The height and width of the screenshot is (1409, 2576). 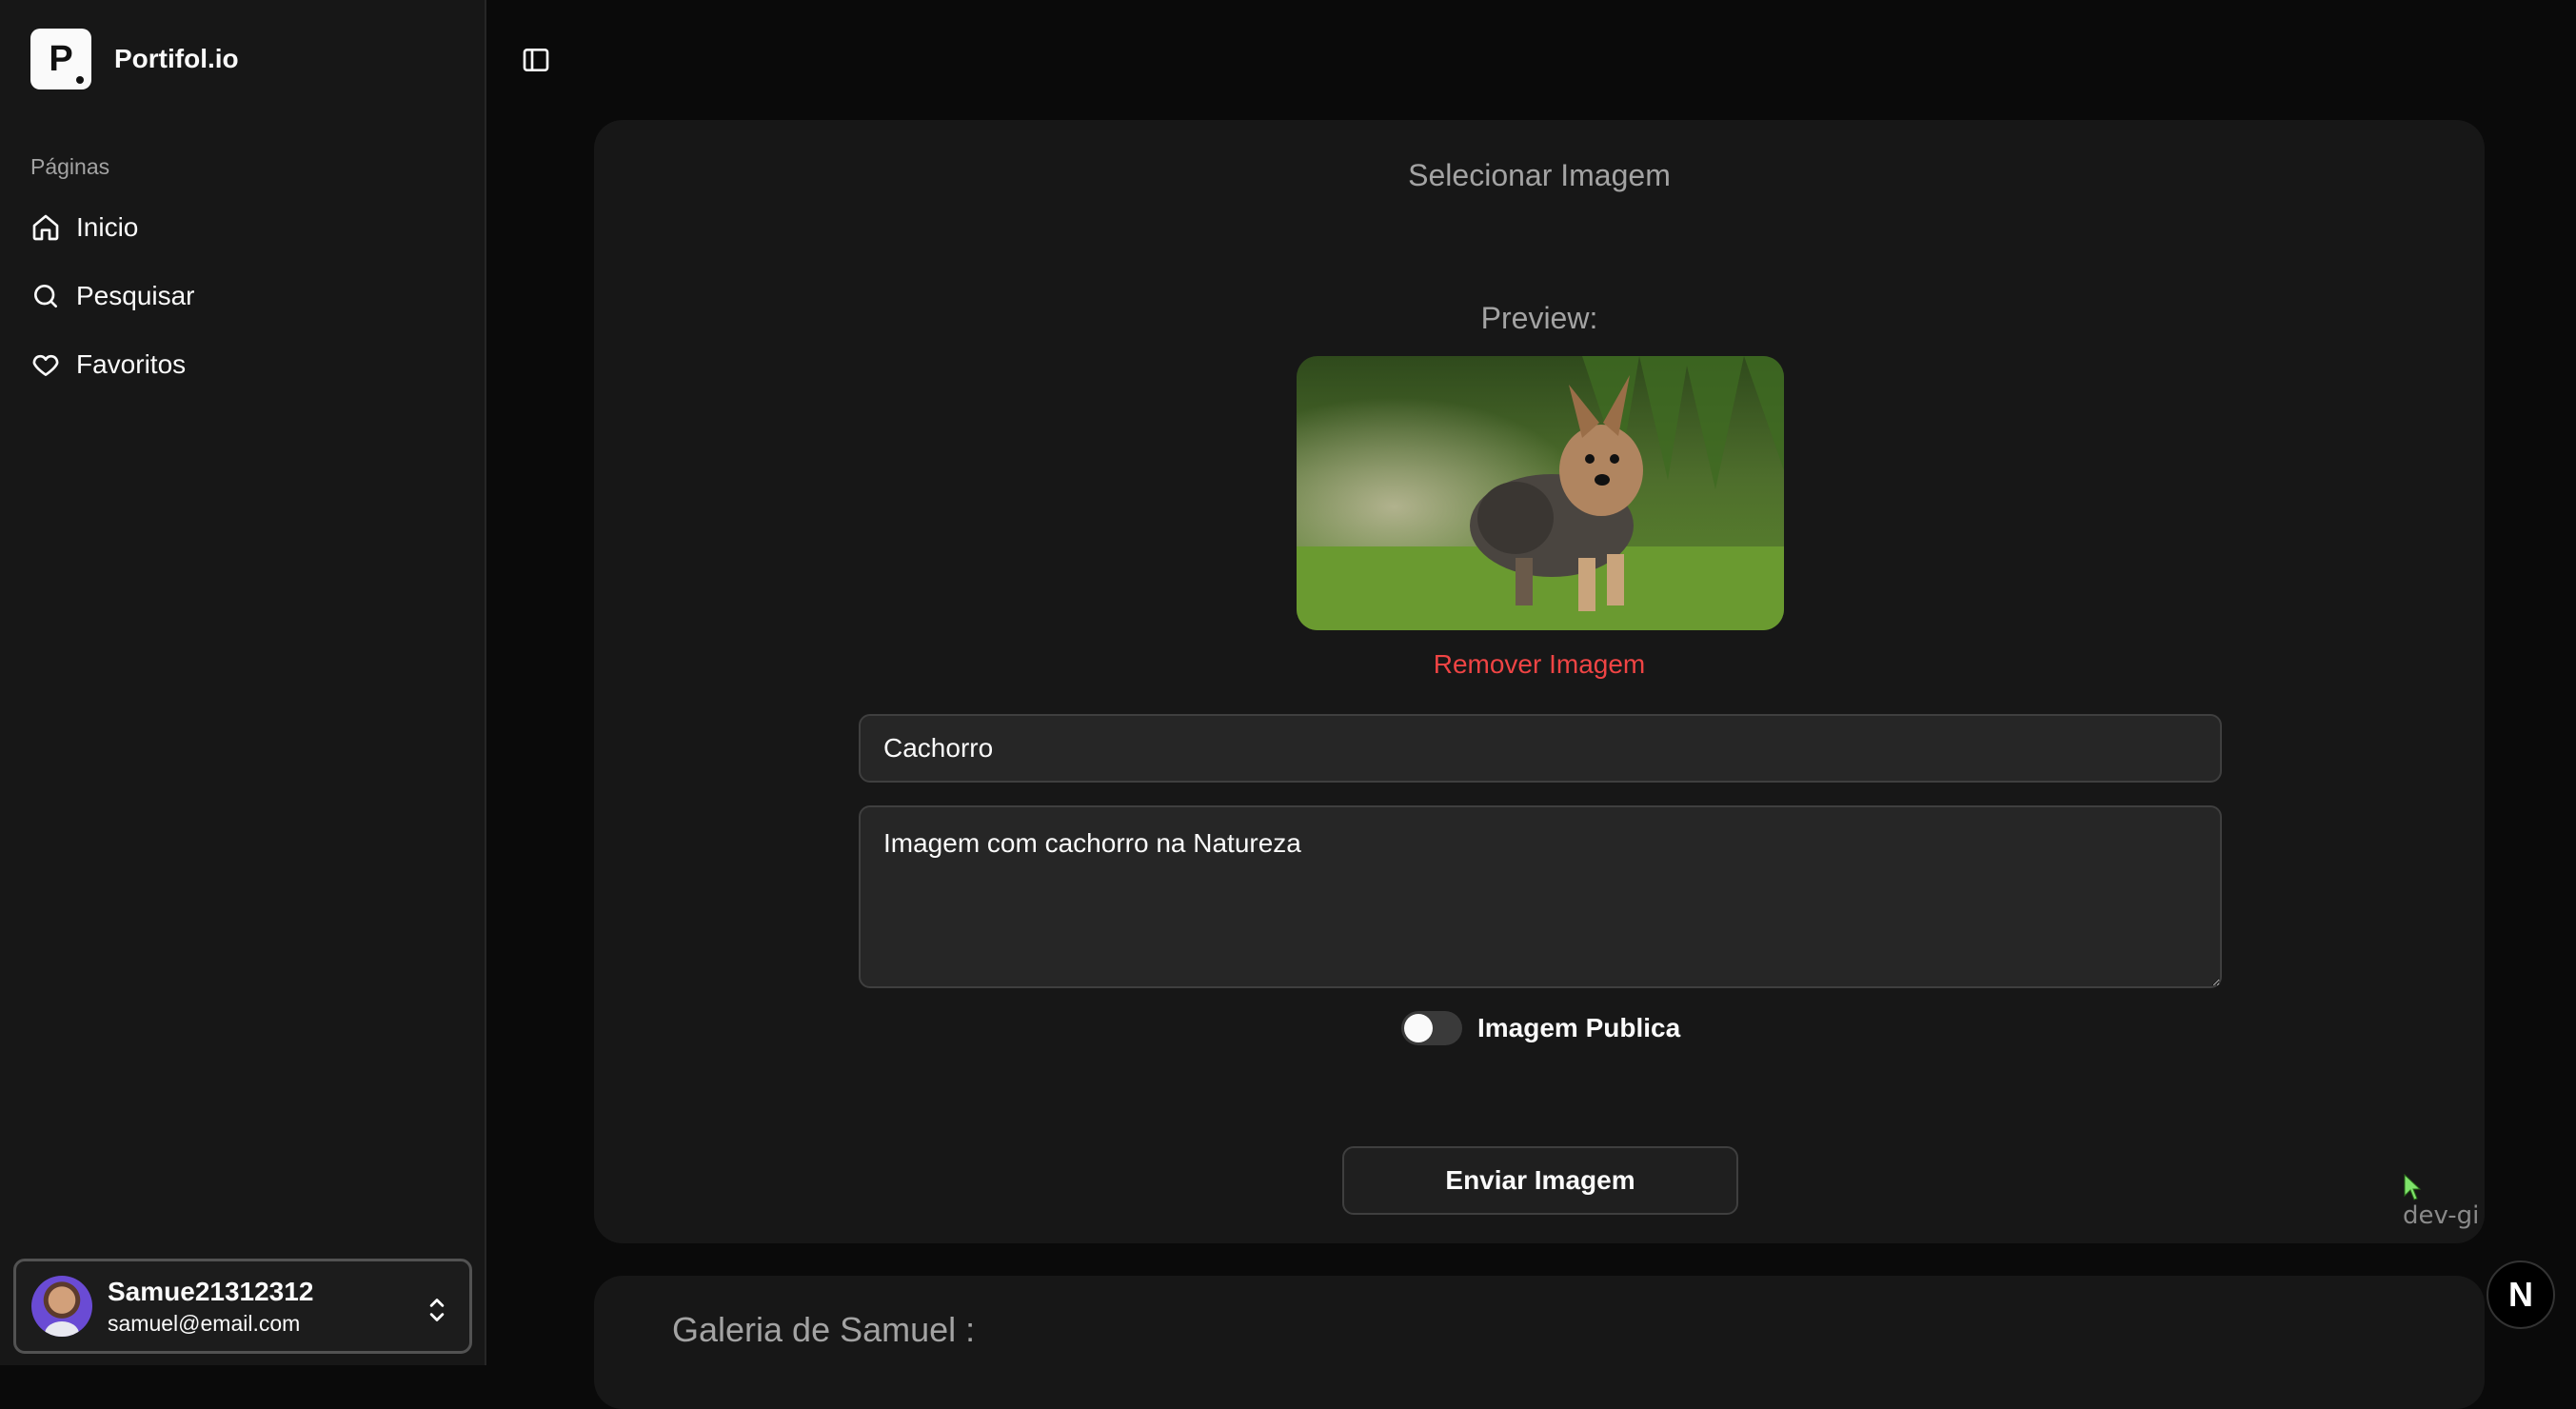 I want to click on next-logo-icon: N, so click(x=2520, y=1294).